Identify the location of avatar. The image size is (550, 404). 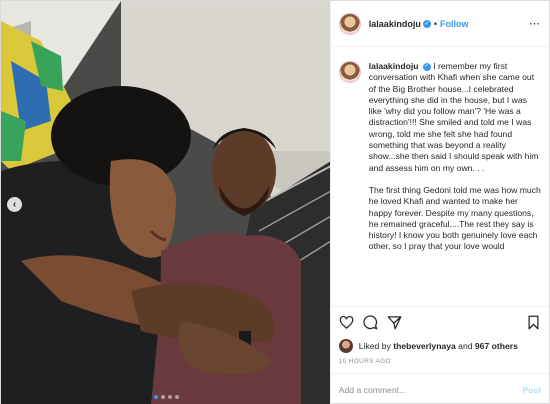
(349, 23).